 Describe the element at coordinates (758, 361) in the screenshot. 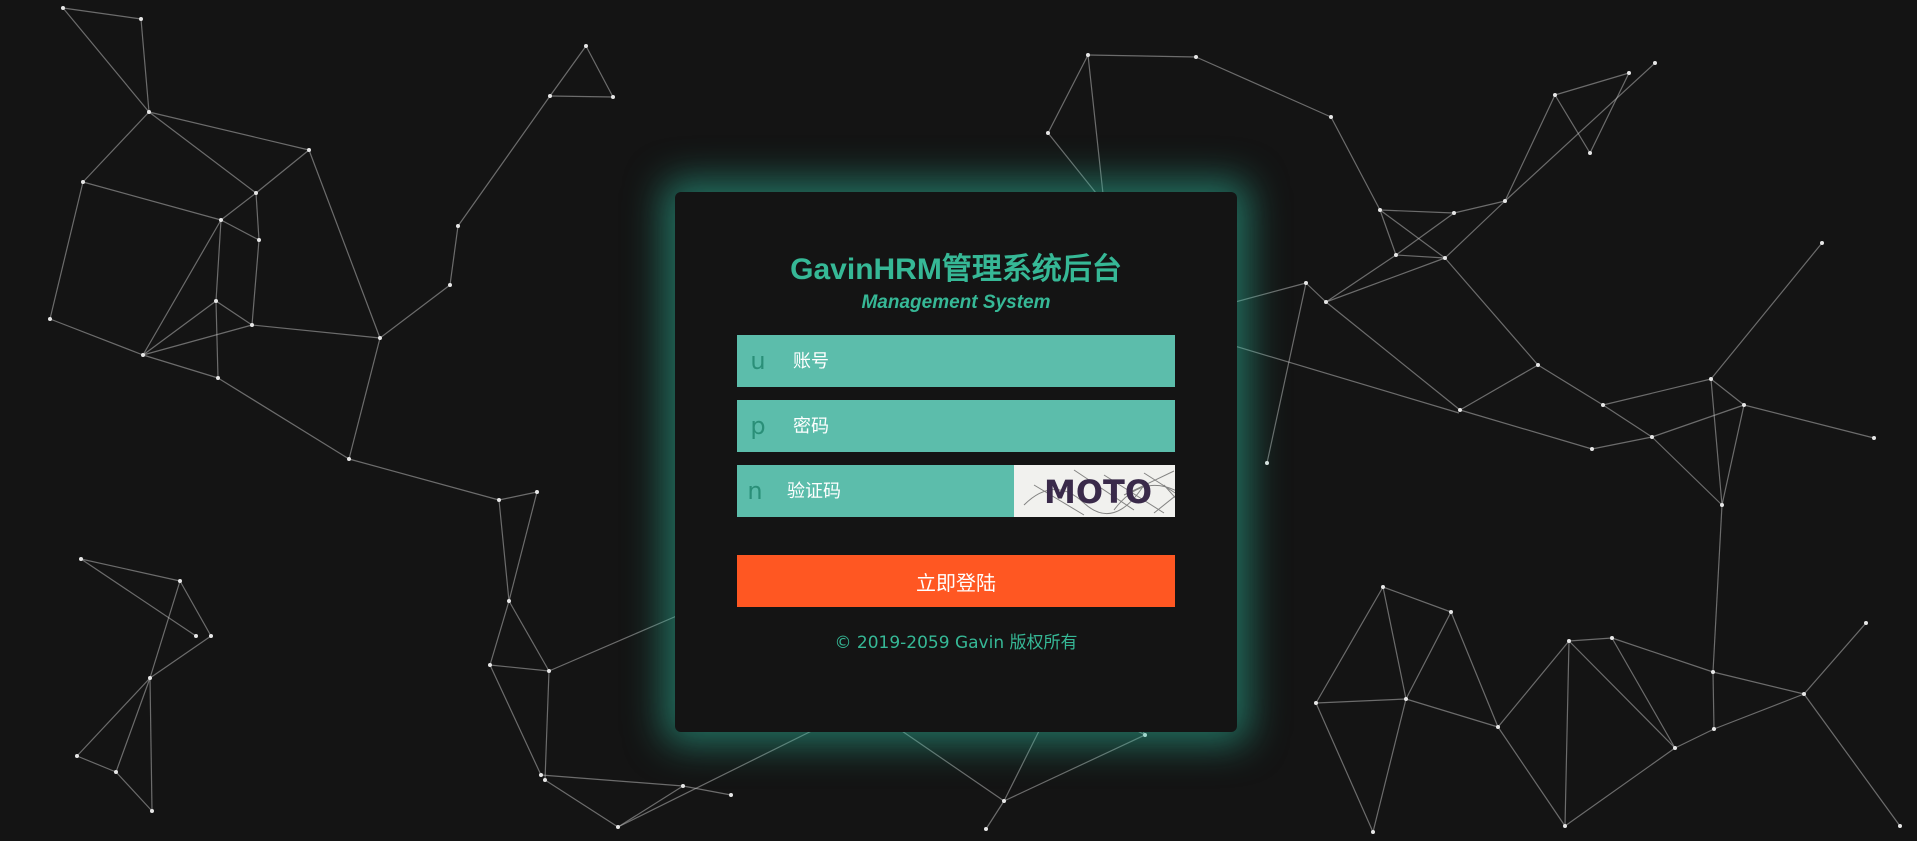

I see `username-prefix-icon: u` at that location.